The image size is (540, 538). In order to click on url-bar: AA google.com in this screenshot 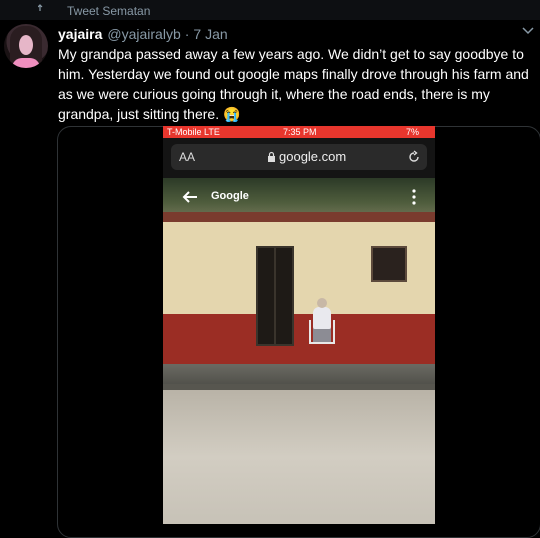, I will do `click(299, 157)`.